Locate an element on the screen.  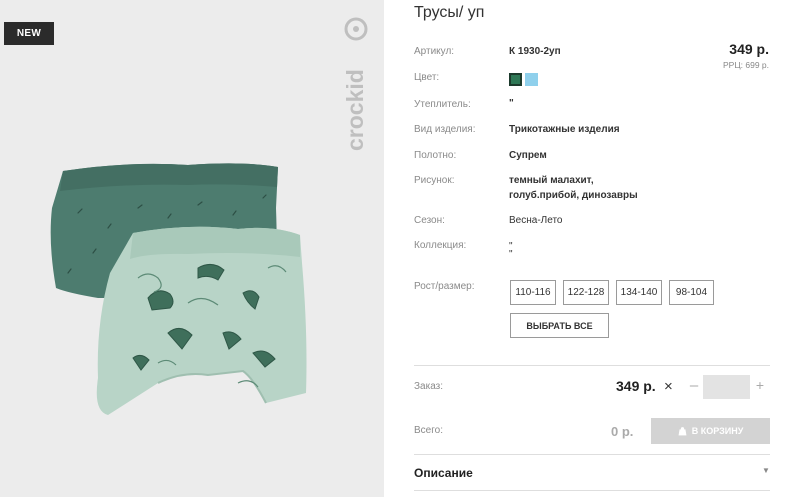
brand-logo: crockid is located at coordinates (355, 85).